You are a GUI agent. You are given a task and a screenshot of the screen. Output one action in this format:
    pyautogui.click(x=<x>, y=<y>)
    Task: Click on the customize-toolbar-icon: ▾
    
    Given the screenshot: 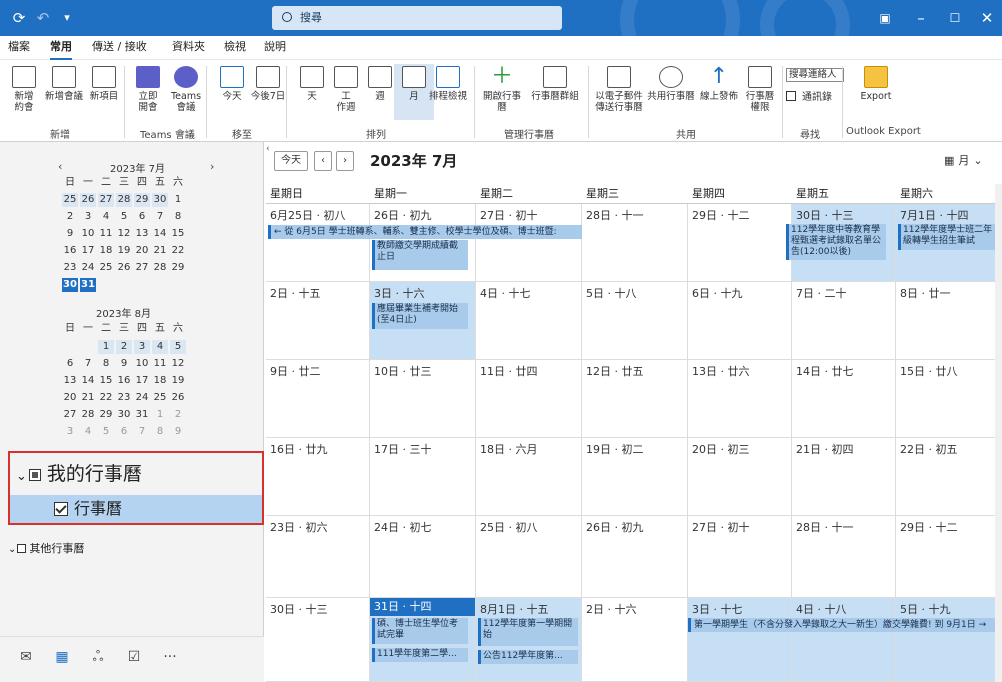 What is the action you would take?
    pyautogui.click(x=67, y=18)
    